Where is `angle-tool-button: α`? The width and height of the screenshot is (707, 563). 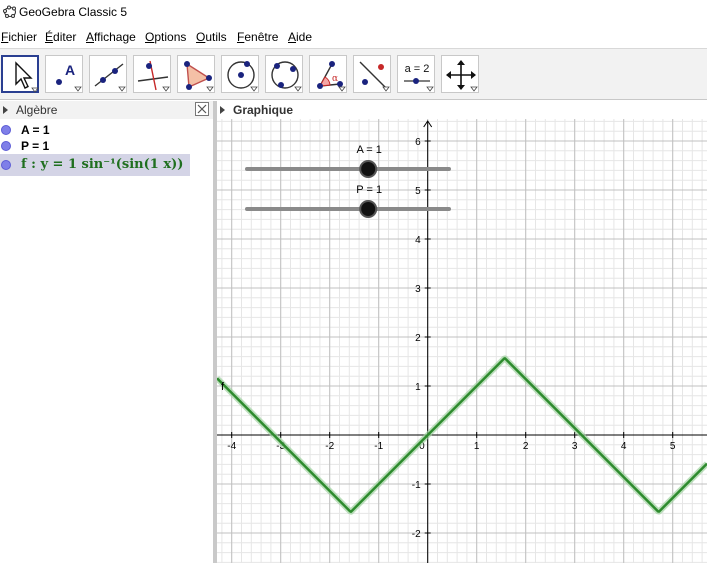 angle-tool-button: α is located at coordinates (328, 74).